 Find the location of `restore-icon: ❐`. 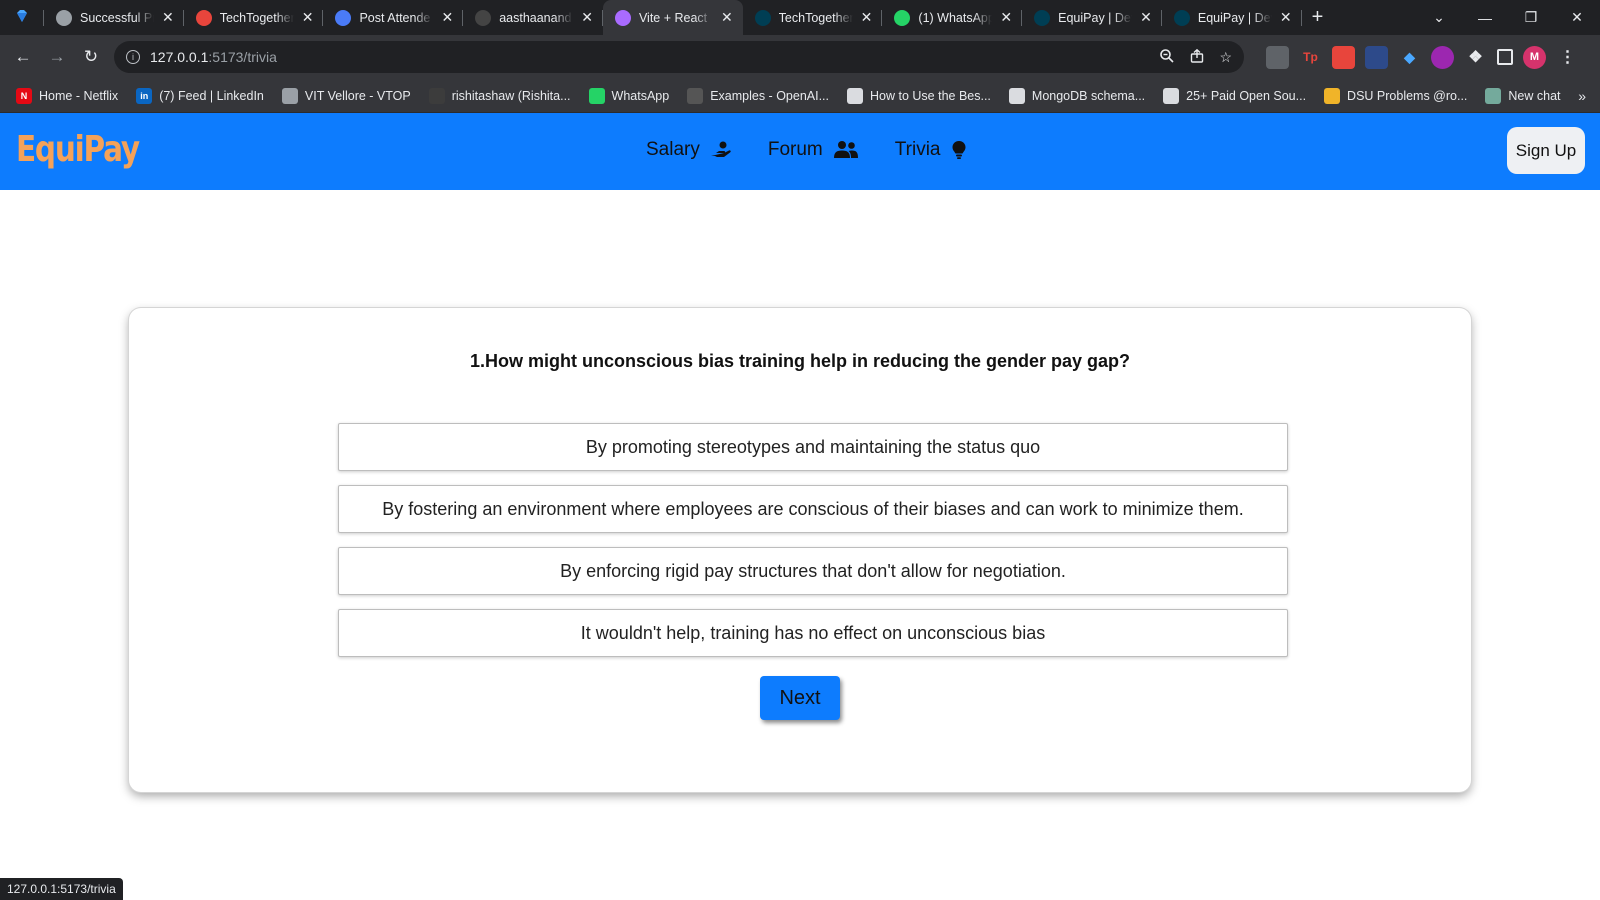

restore-icon: ❐ is located at coordinates (1531, 17).